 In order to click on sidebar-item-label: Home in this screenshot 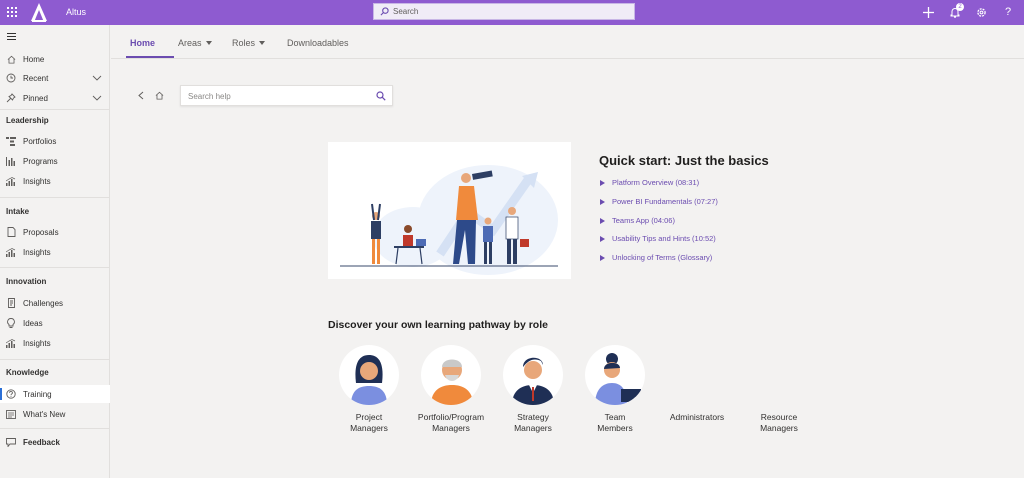, I will do `click(34, 59)`.